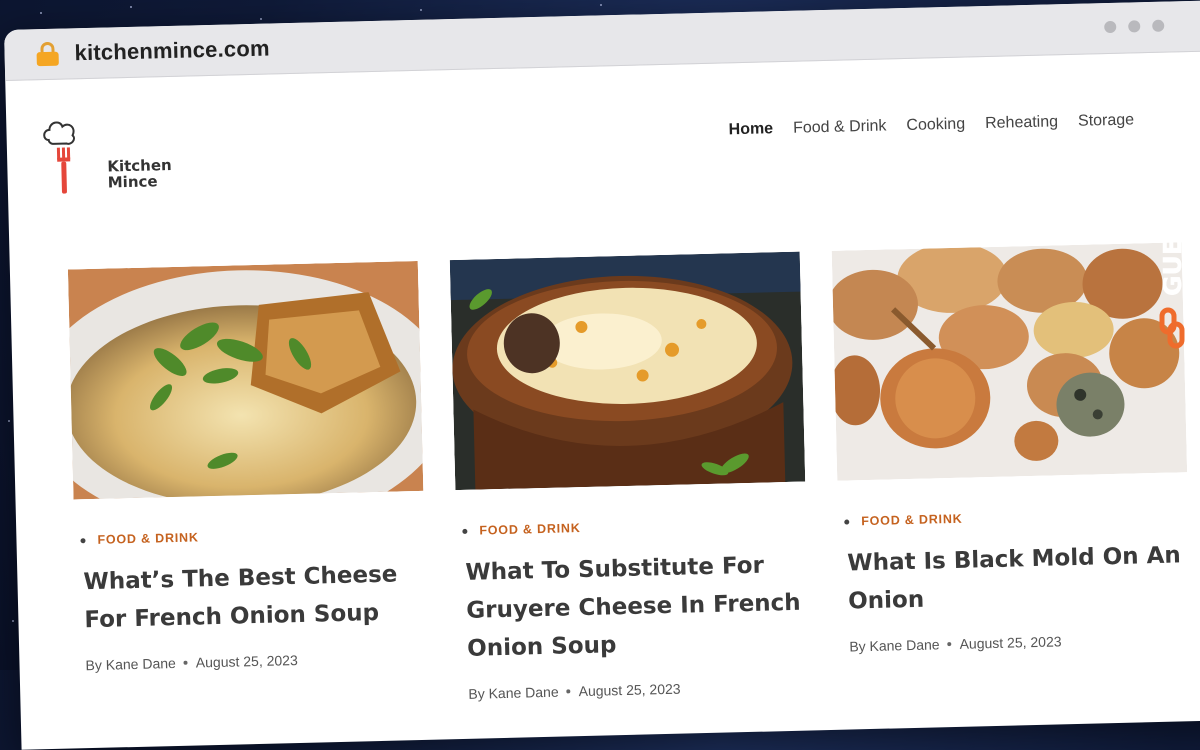 The image size is (1200, 750). What do you see at coordinates (1009, 361) in the screenshot?
I see `post-image-moldy-shallots` at bounding box center [1009, 361].